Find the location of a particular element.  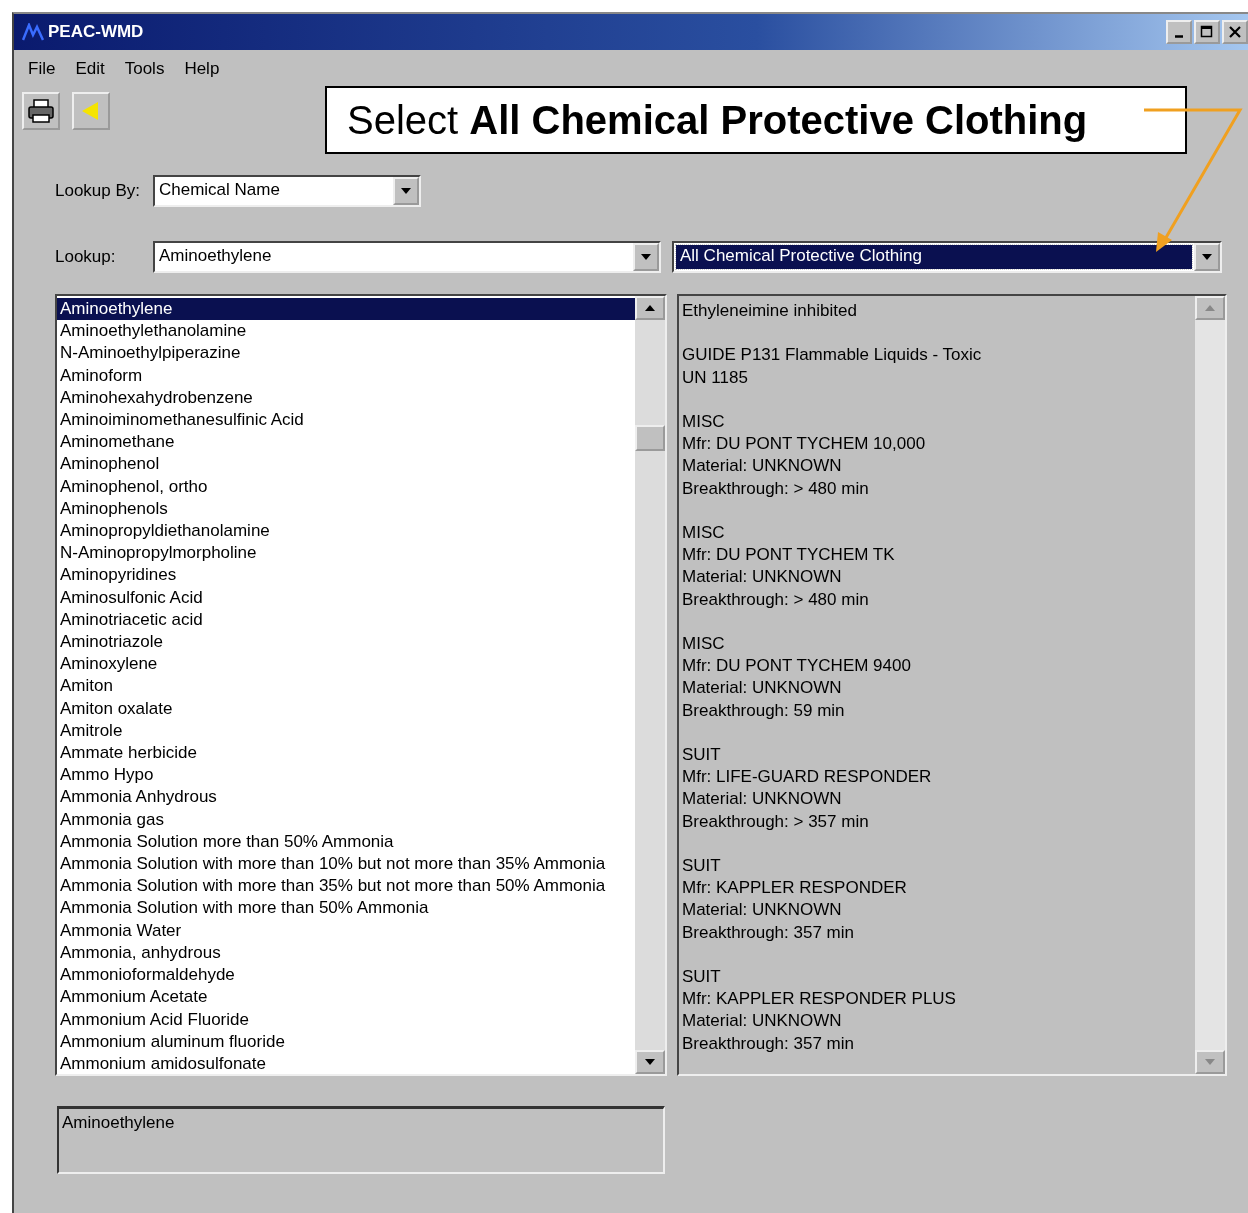

list-item: Amiton is located at coordinates (346, 686).